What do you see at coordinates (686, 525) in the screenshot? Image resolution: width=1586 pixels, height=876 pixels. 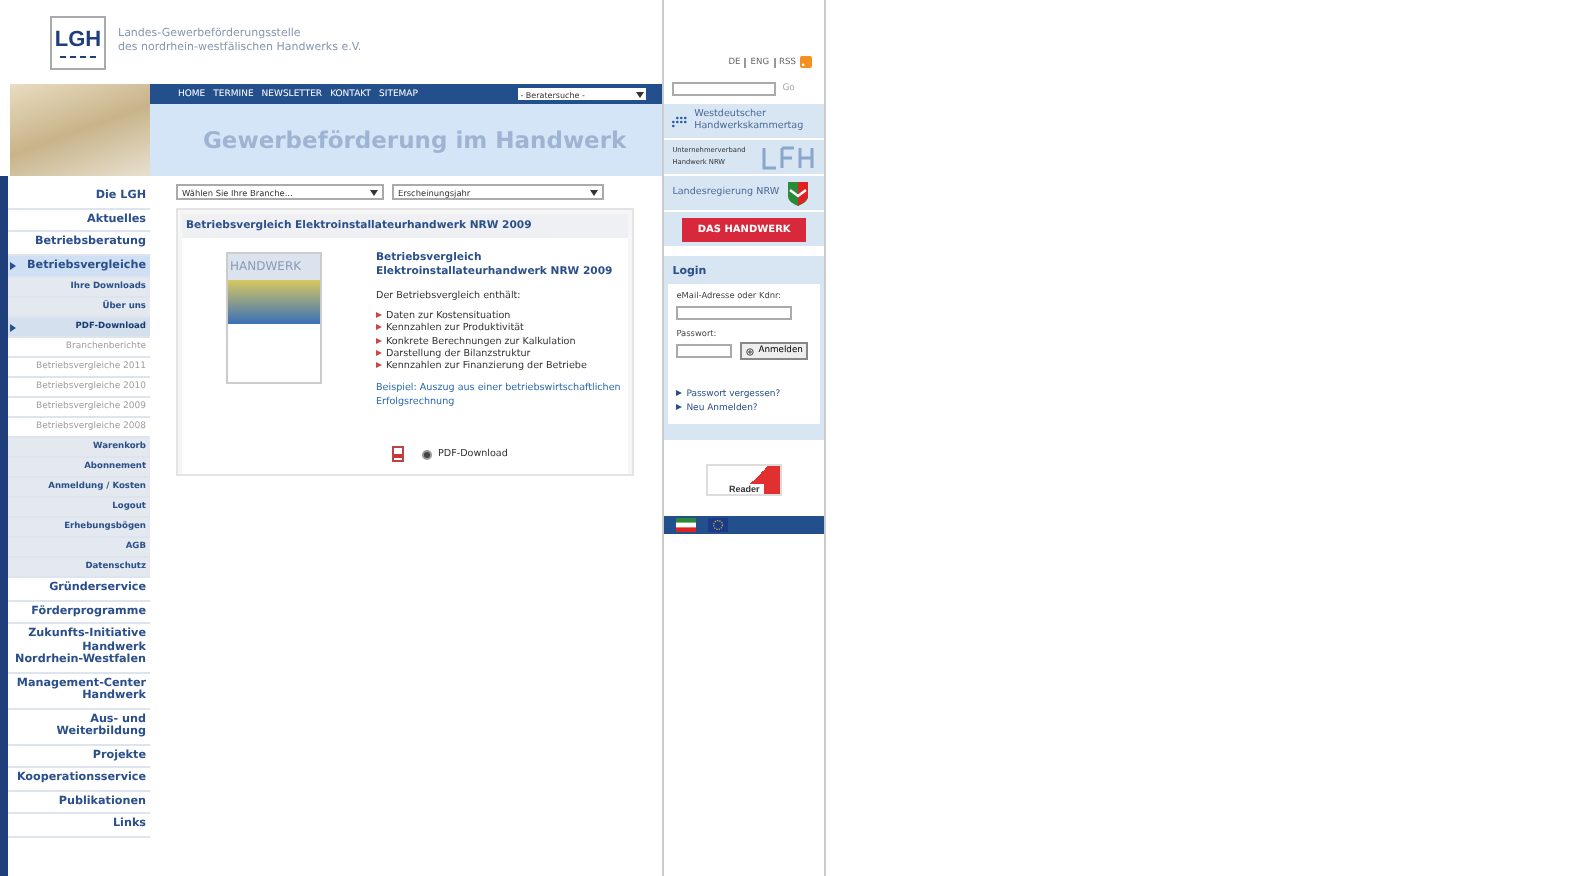 I see `flag-icon` at bounding box center [686, 525].